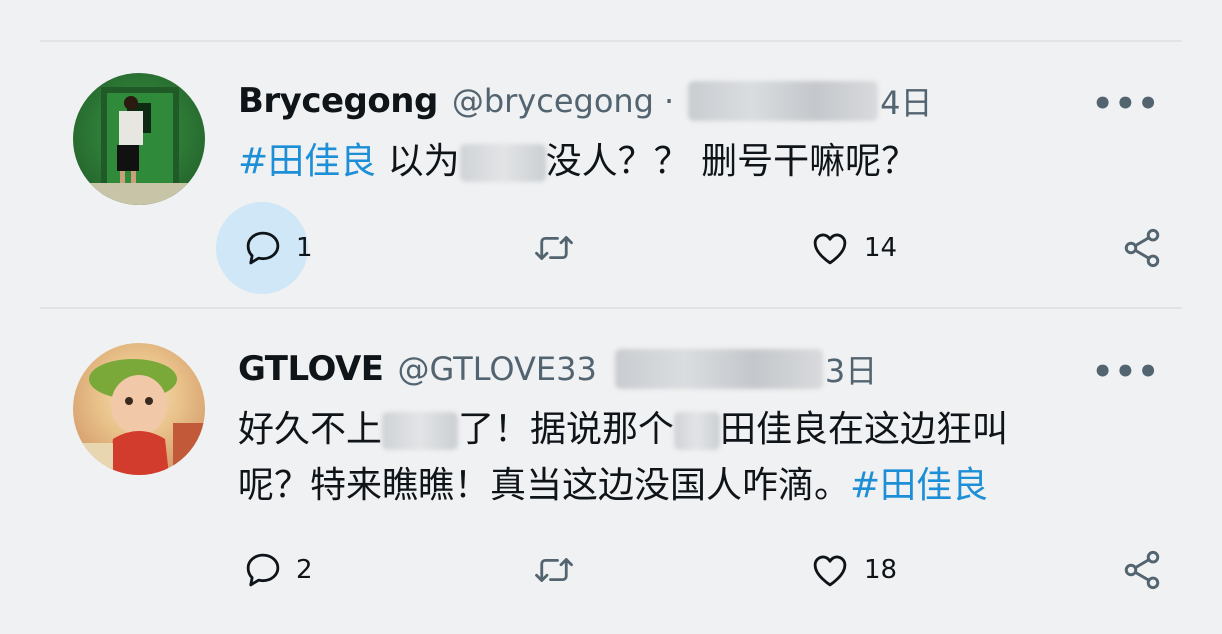 The image size is (1222, 634). What do you see at coordinates (553, 101) in the screenshot?
I see `user-handle: @brycegong` at bounding box center [553, 101].